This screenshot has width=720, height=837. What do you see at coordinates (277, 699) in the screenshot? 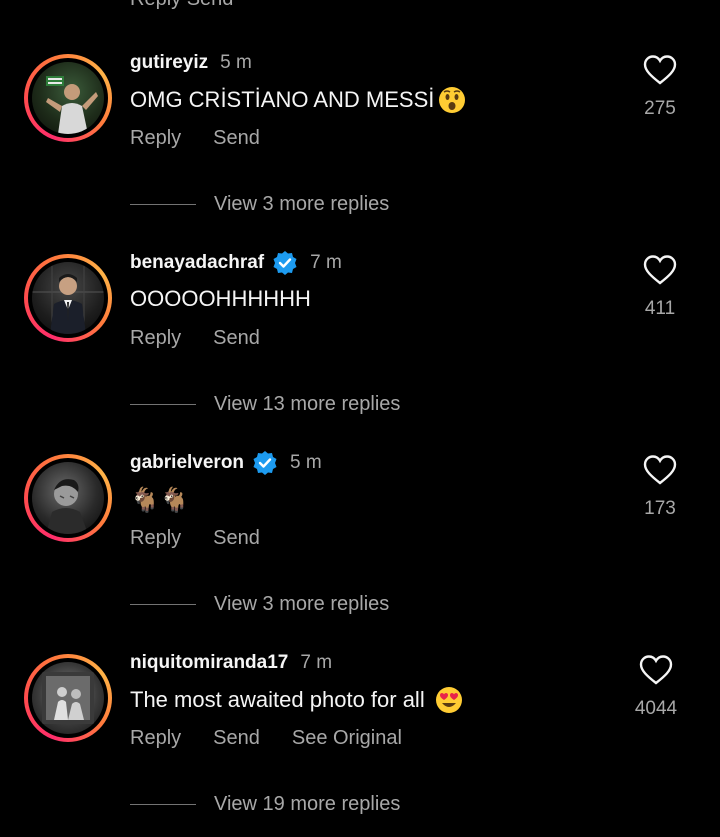
I see `comment-text: The most awaited photo for all` at bounding box center [277, 699].